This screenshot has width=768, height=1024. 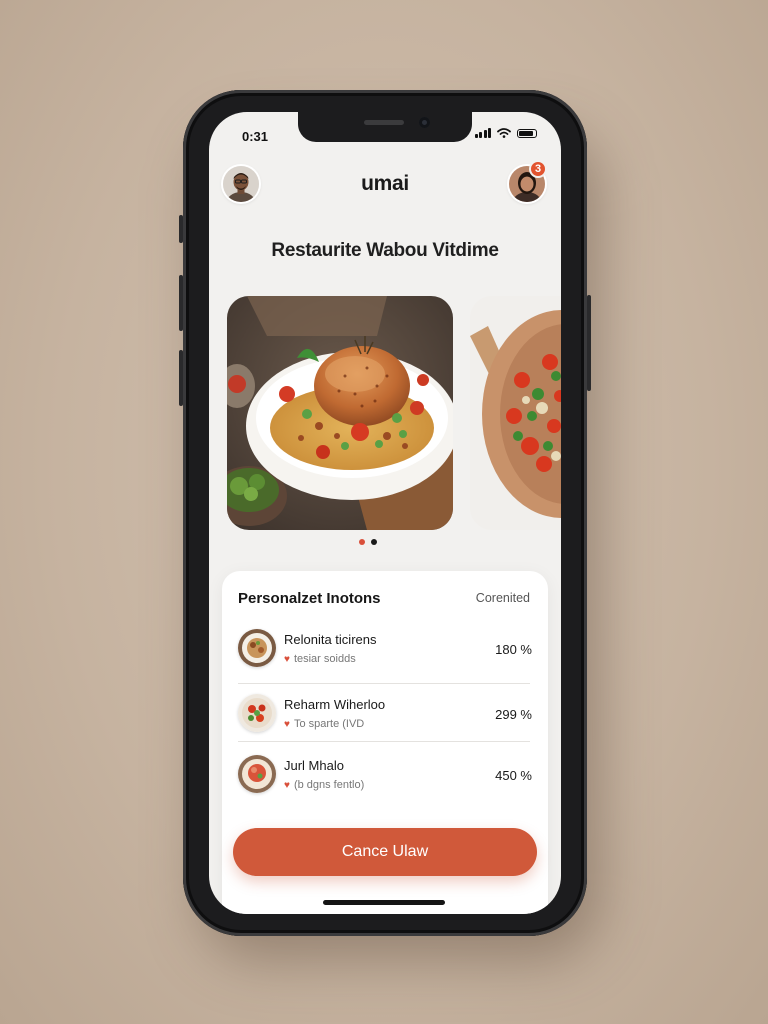 I want to click on silent-switch, so click(x=181, y=229).